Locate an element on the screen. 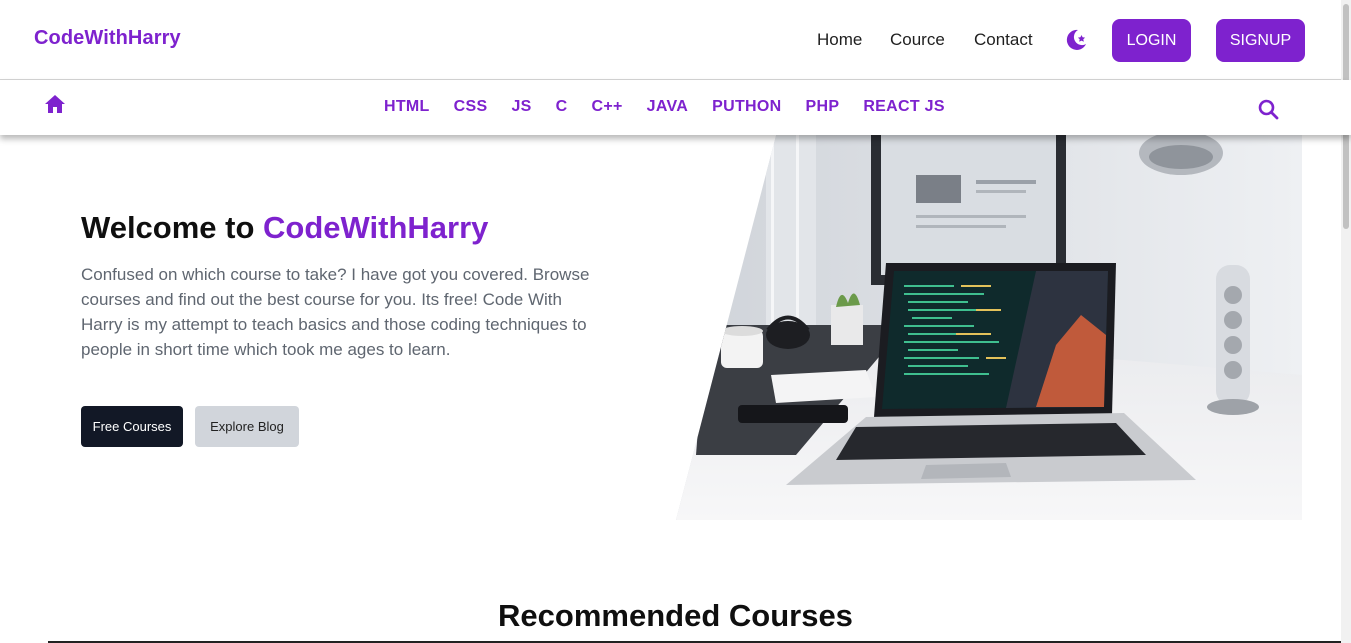 The image size is (1351, 643). nav-link-contact: Contact is located at coordinates (1003, 40).